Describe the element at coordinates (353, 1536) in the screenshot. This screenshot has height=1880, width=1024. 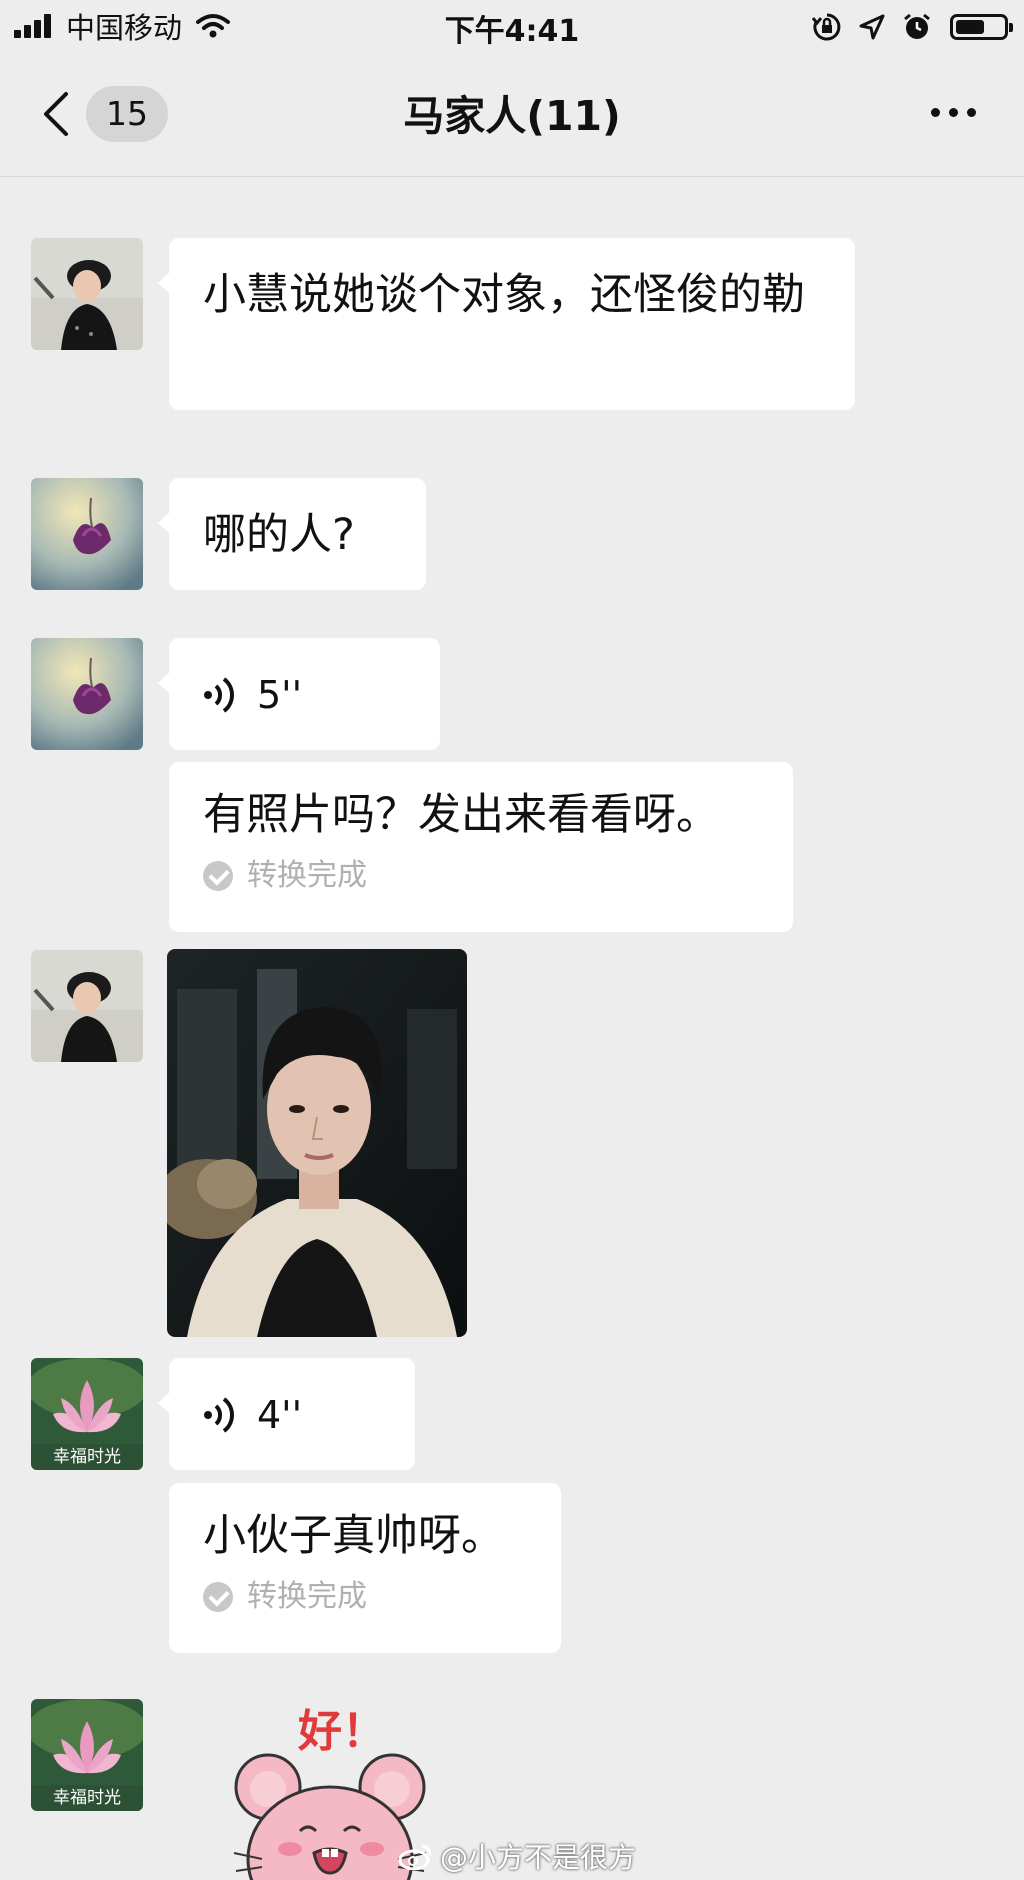
I see `transcript-text: 小伙子真帅呀。` at that location.